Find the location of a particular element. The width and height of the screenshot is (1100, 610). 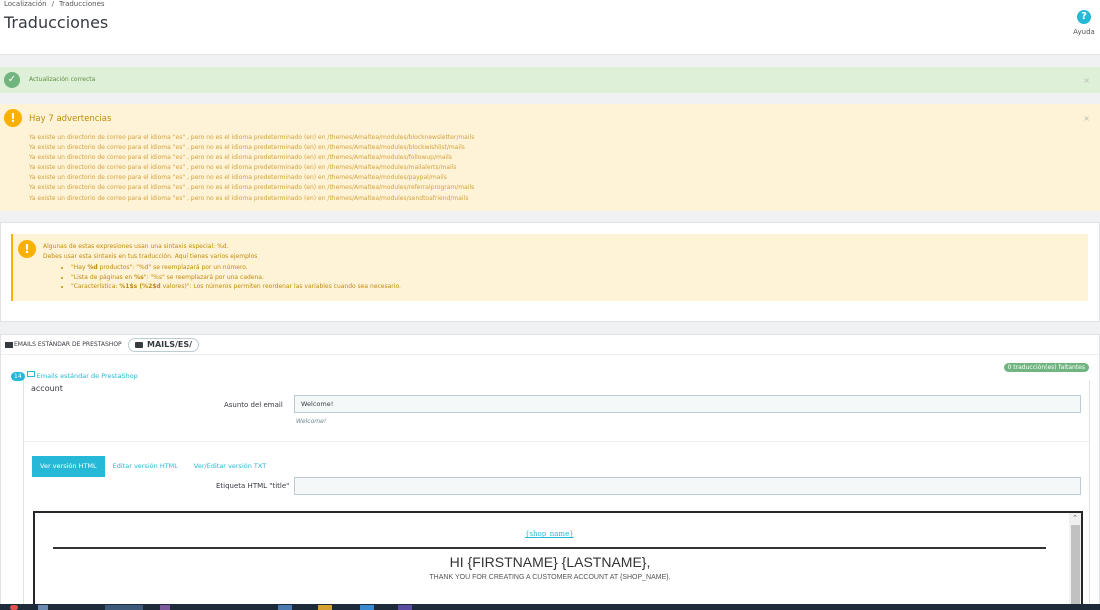

help-button: ? Ayuda is located at coordinates (1084, 23).